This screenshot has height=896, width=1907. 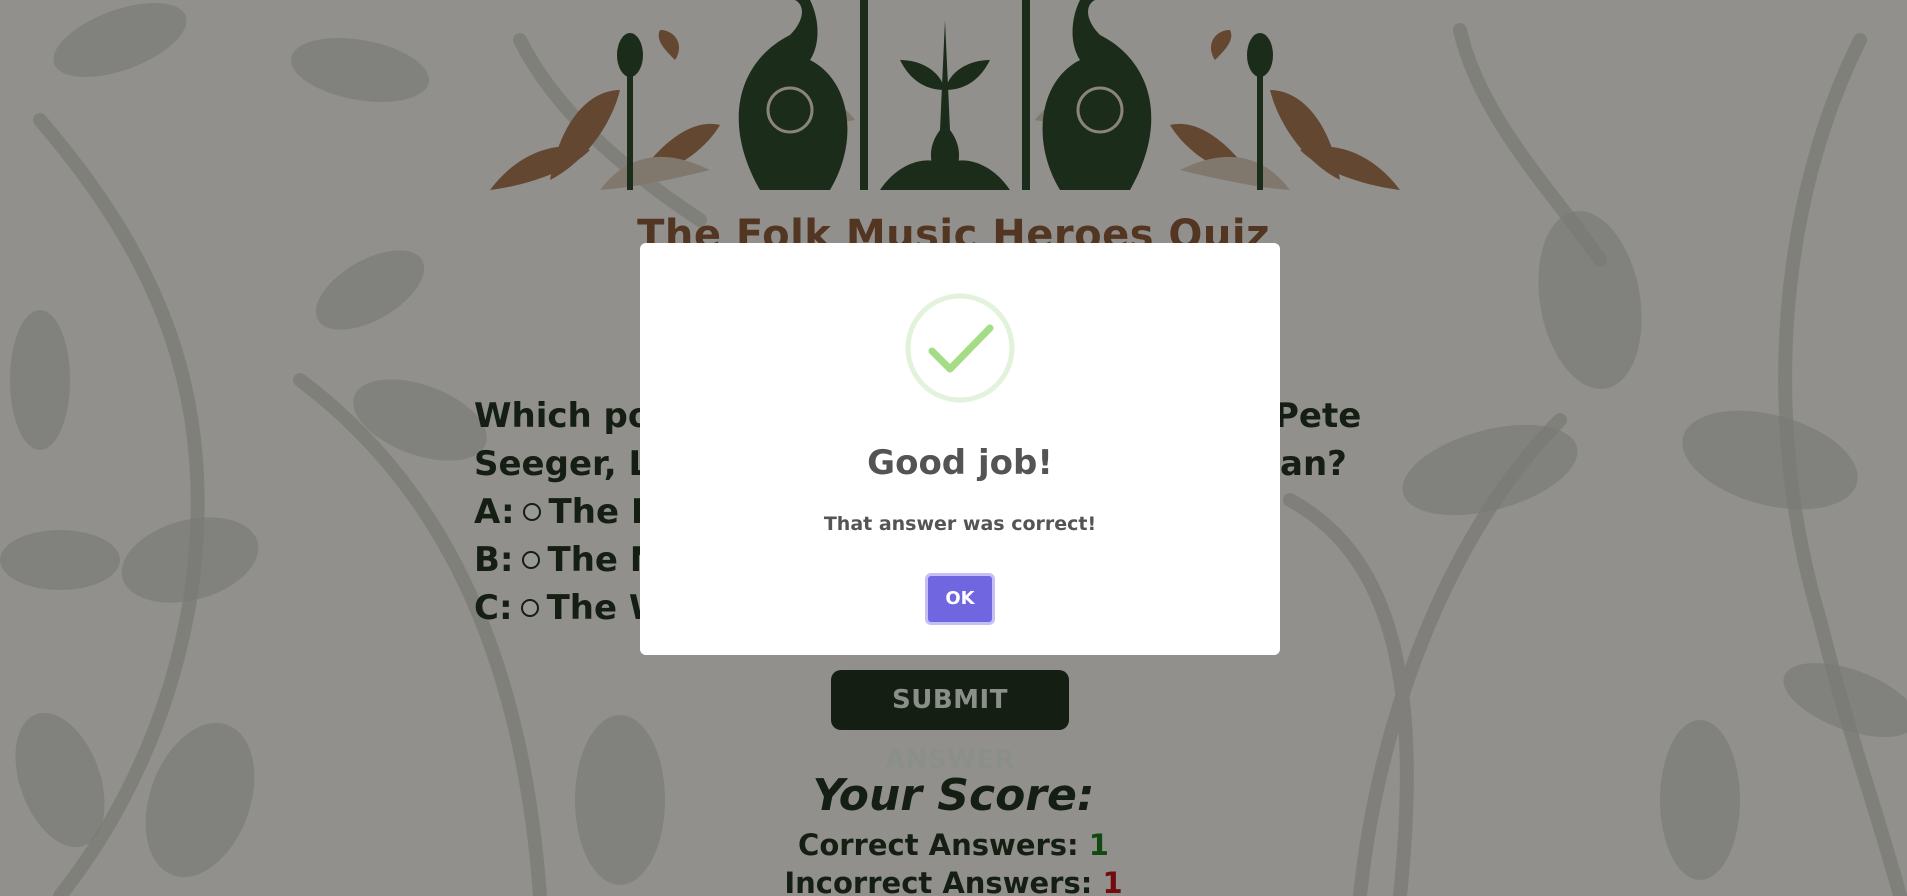 I want to click on success-check-icon, so click(x=960, y=348).